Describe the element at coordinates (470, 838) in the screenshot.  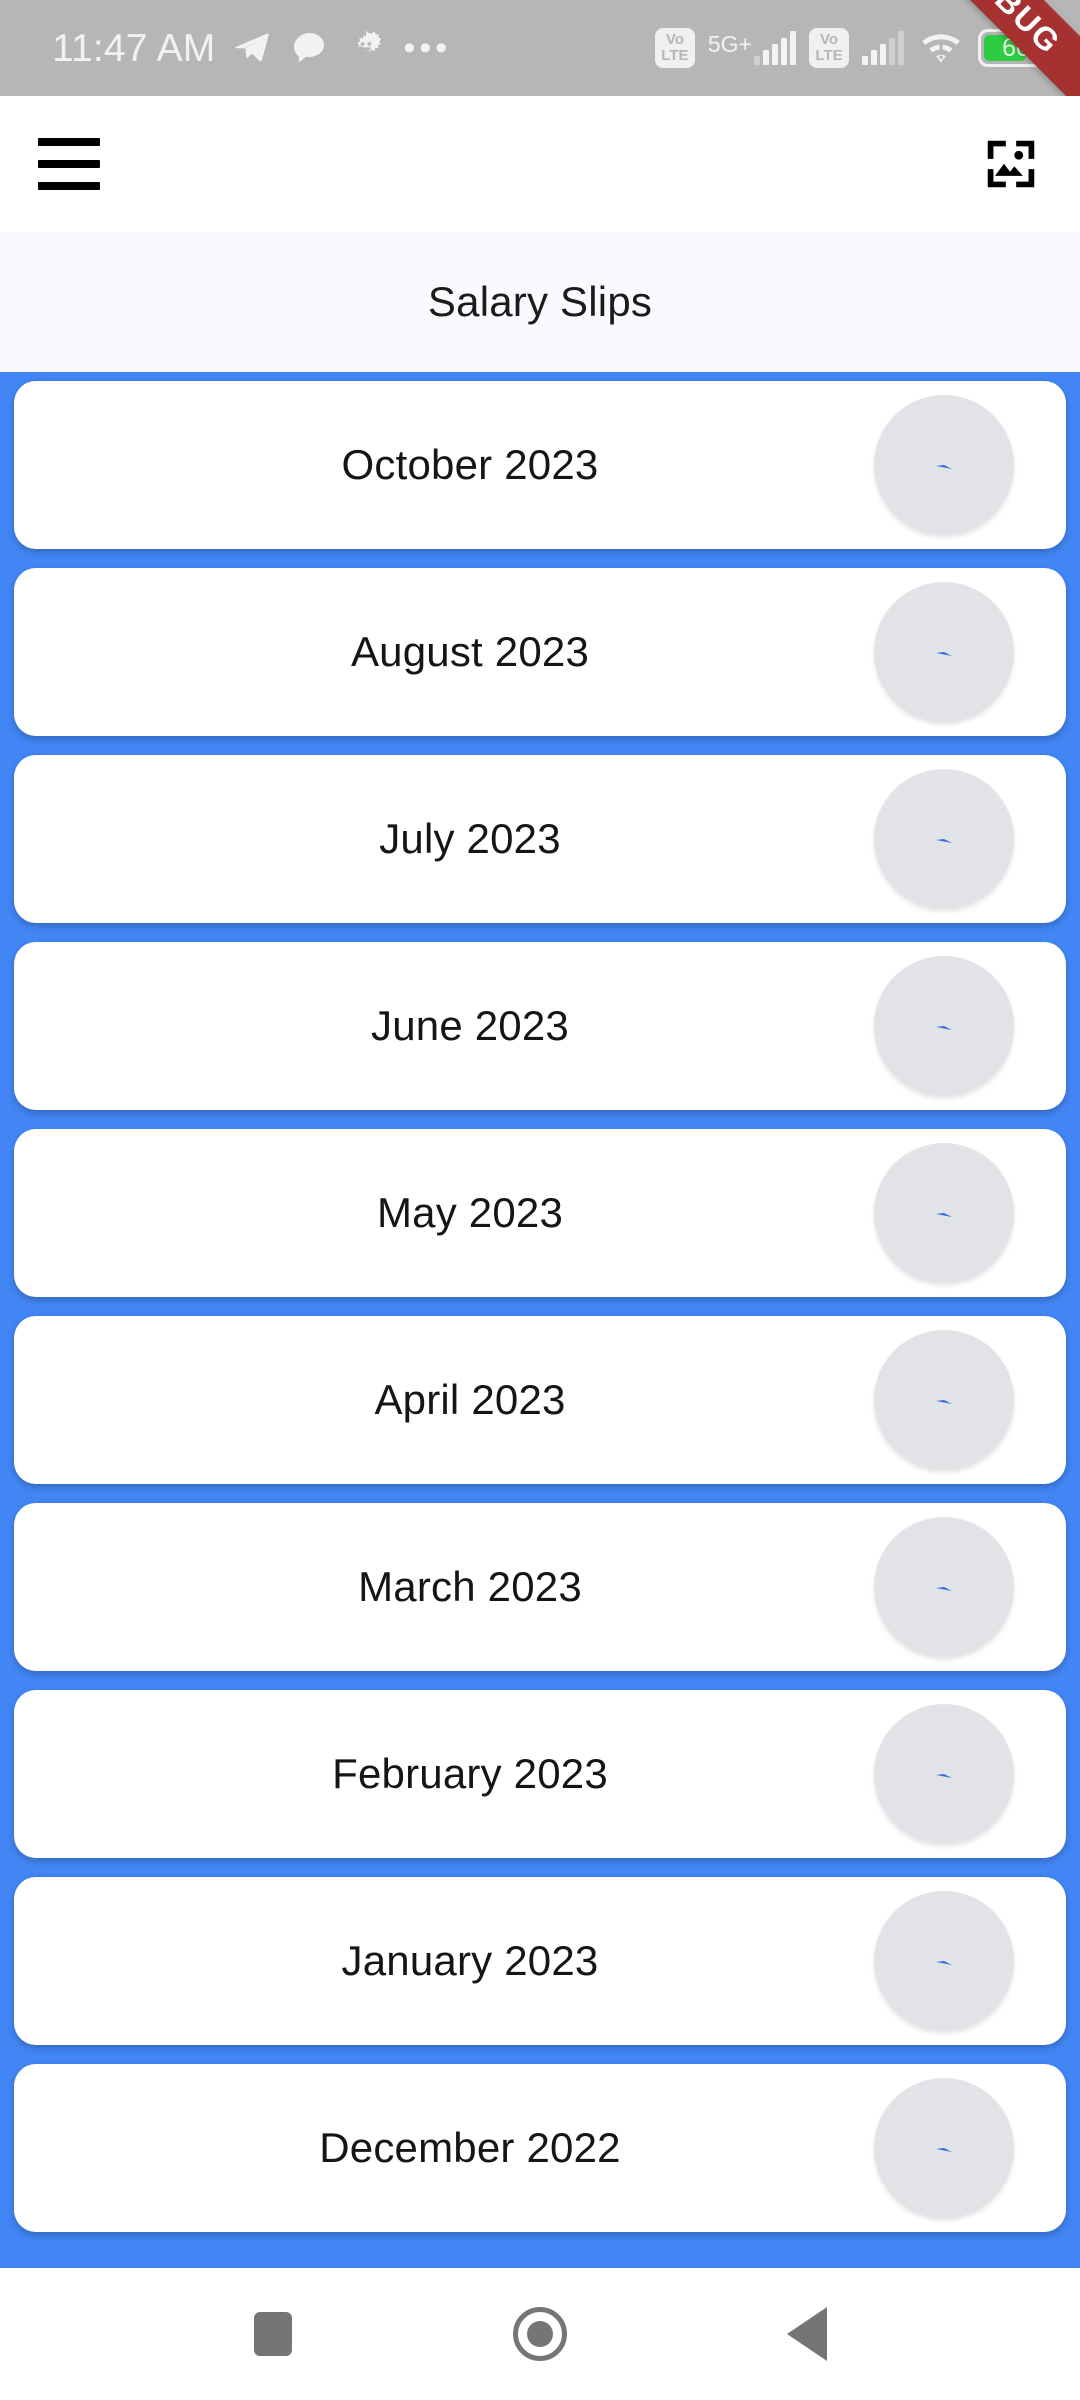
I see `salary-slip-month-label: July 2023` at that location.